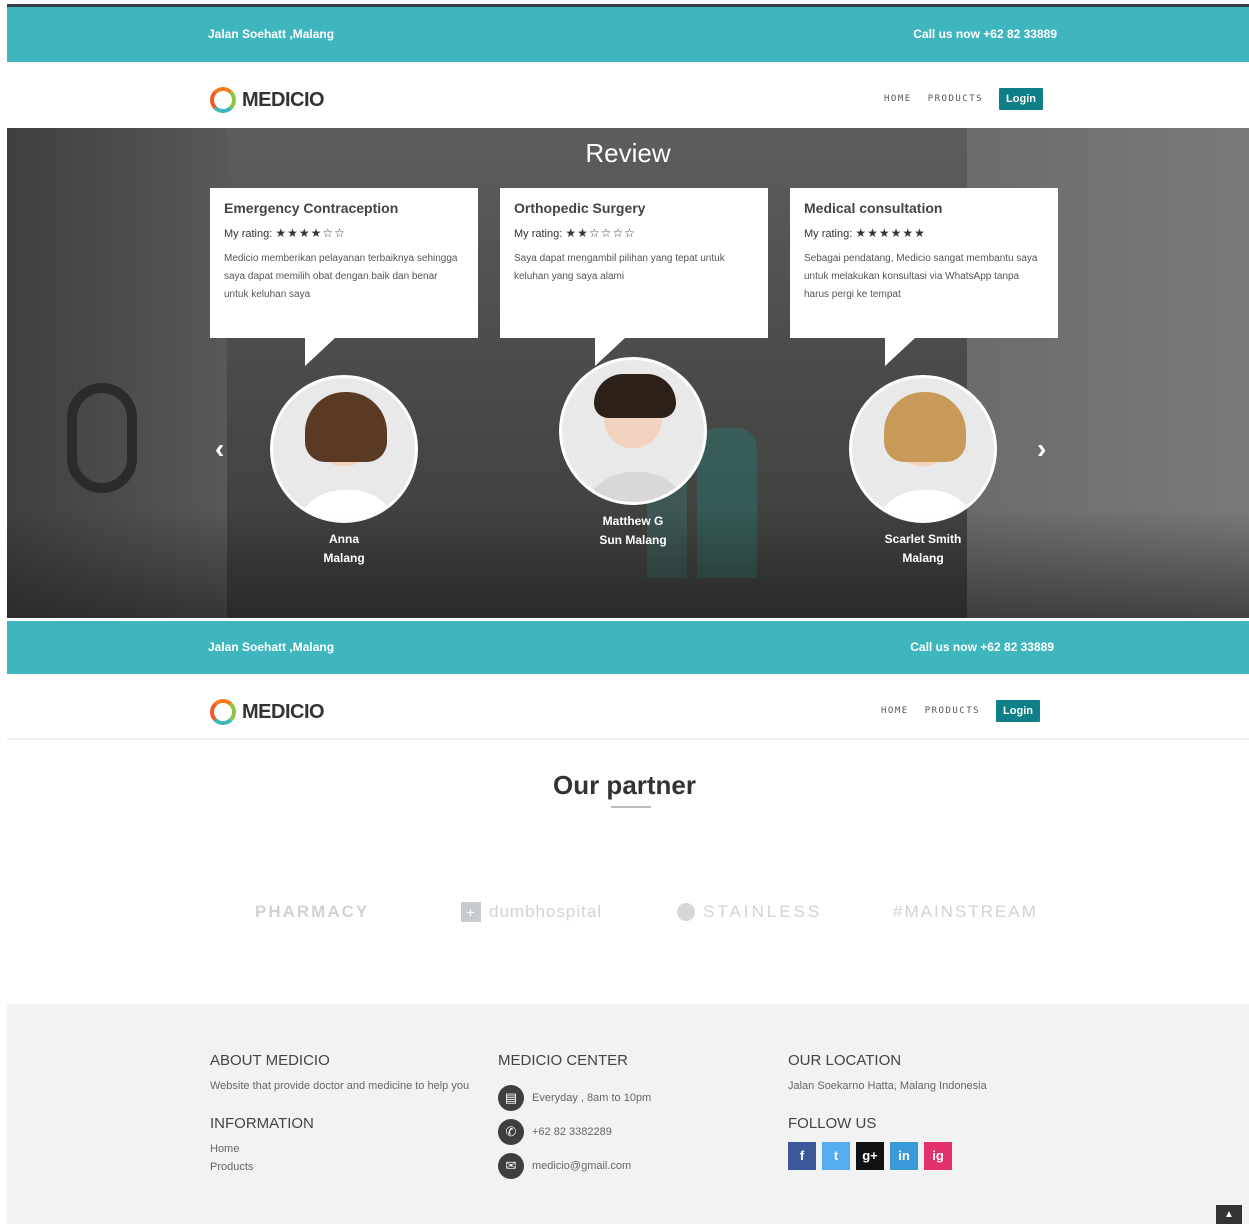 Image resolution: width=1249 pixels, height=1224 pixels. What do you see at coordinates (262, 1123) in the screenshot?
I see `footer-heading: INFORMATION` at bounding box center [262, 1123].